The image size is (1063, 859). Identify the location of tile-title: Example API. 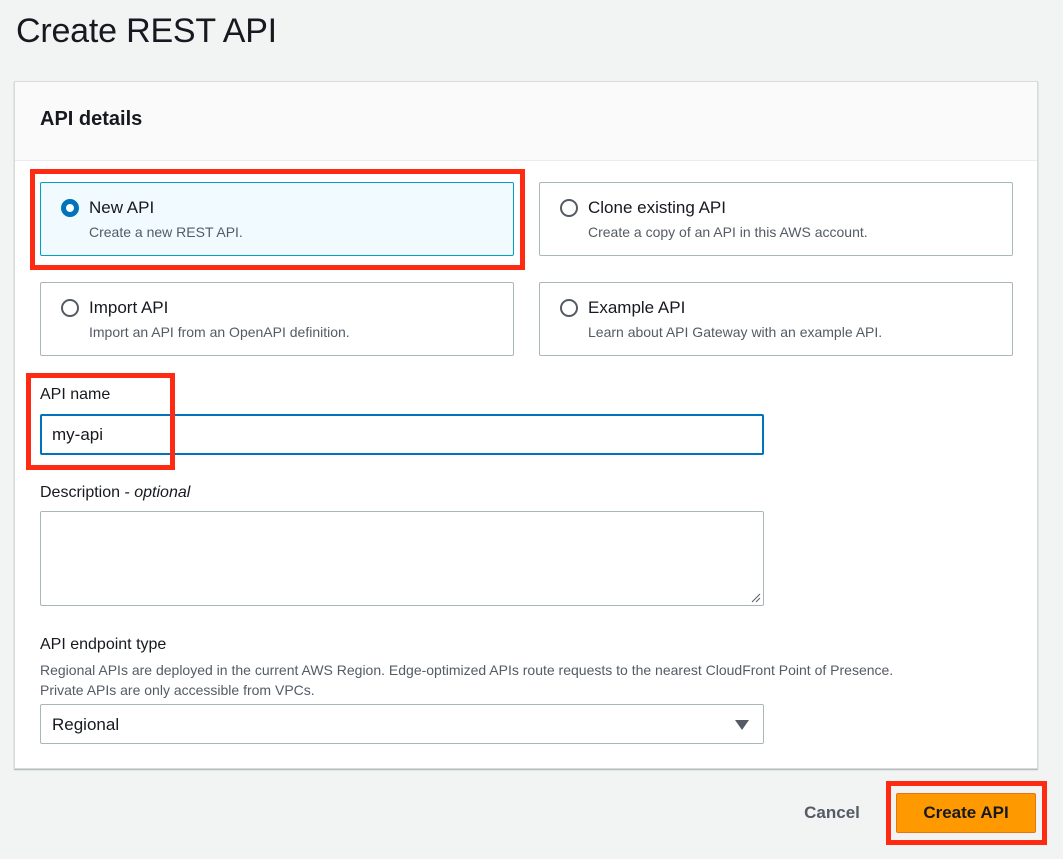
(637, 307).